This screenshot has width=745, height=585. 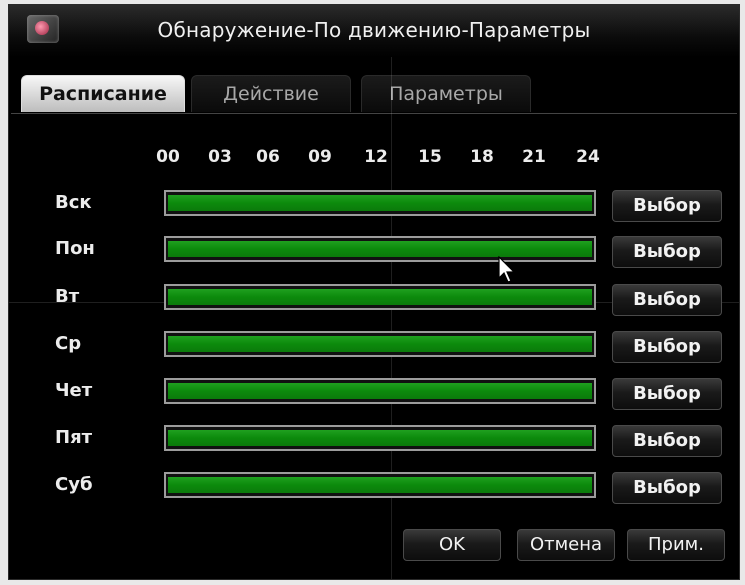 I want to click on schedule-bar-wed, so click(x=380, y=344).